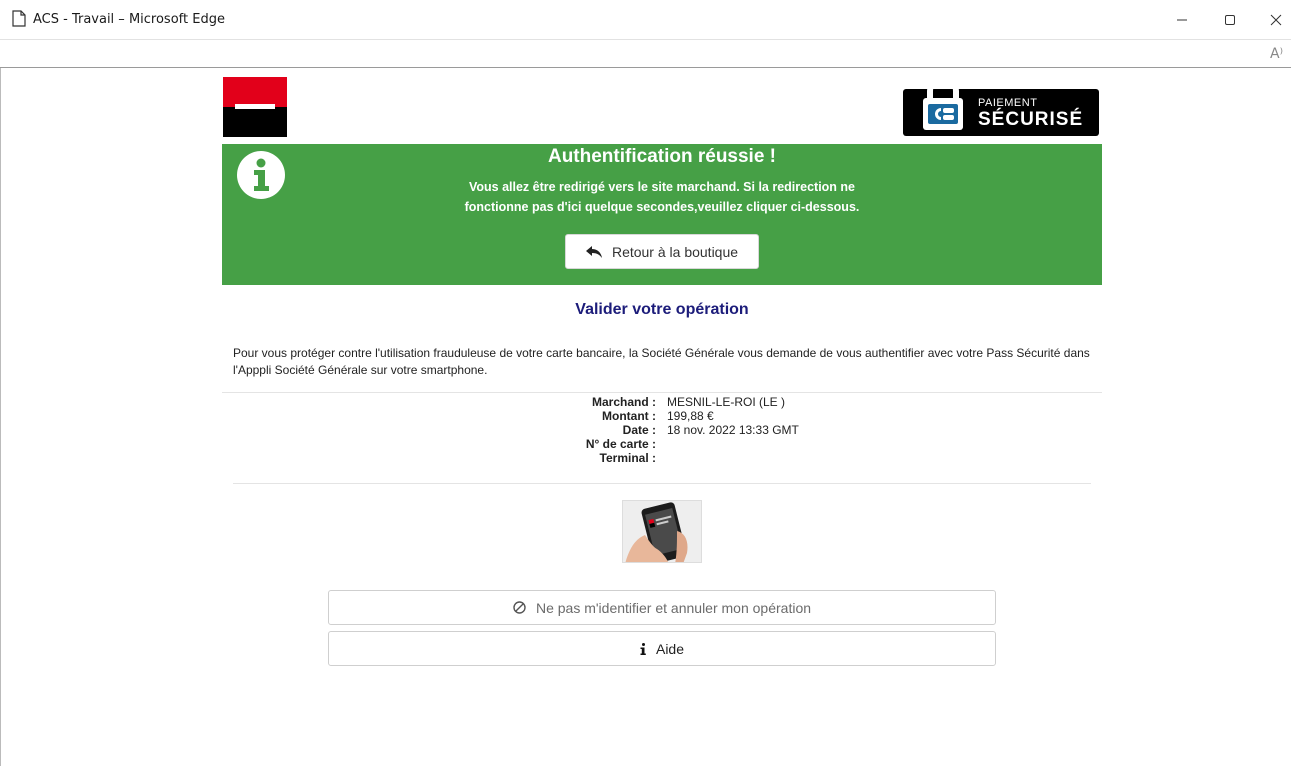  I want to click on back-to-shop-label: Retour à la boutique, so click(675, 251).